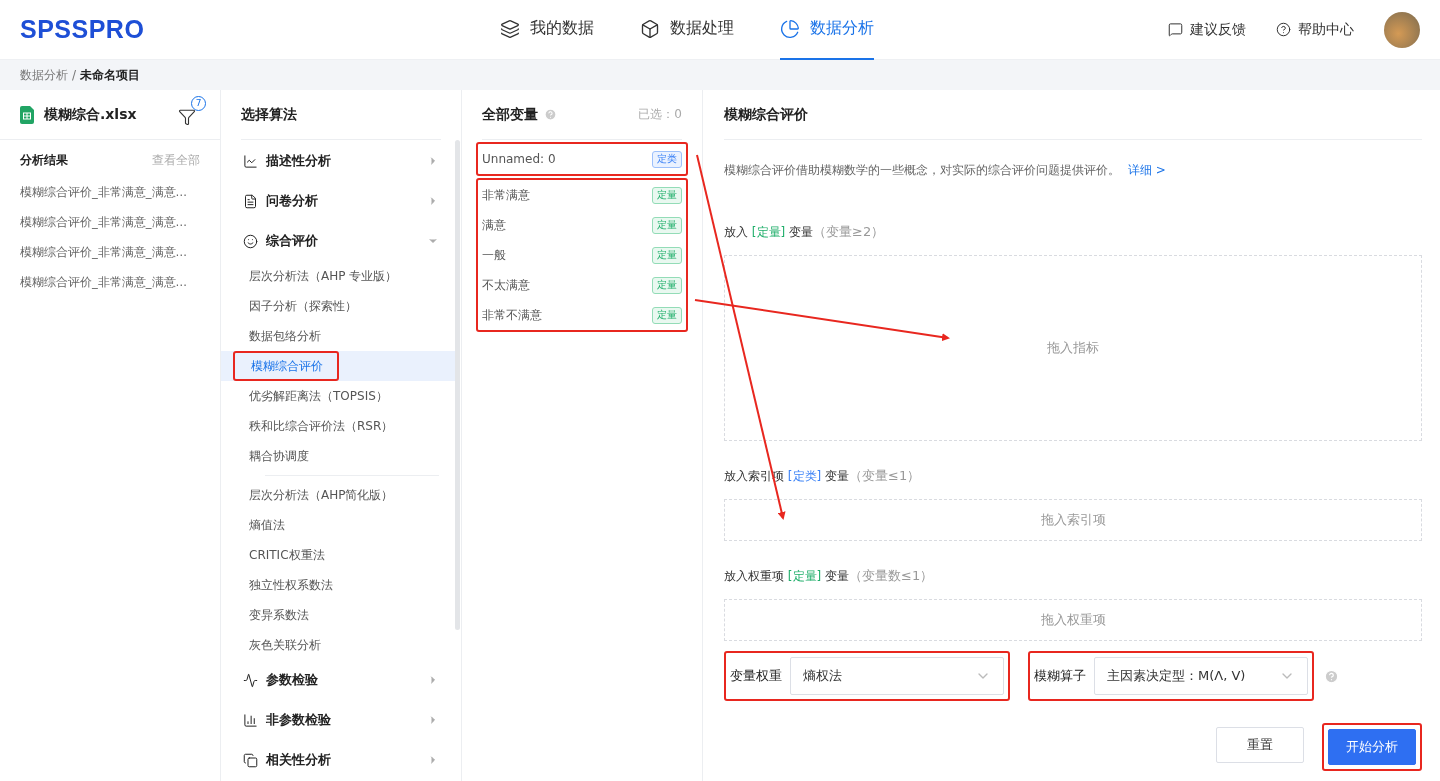  Describe the element at coordinates (338, 555) in the screenshot. I see `menu-item: CRITIC权重法` at that location.